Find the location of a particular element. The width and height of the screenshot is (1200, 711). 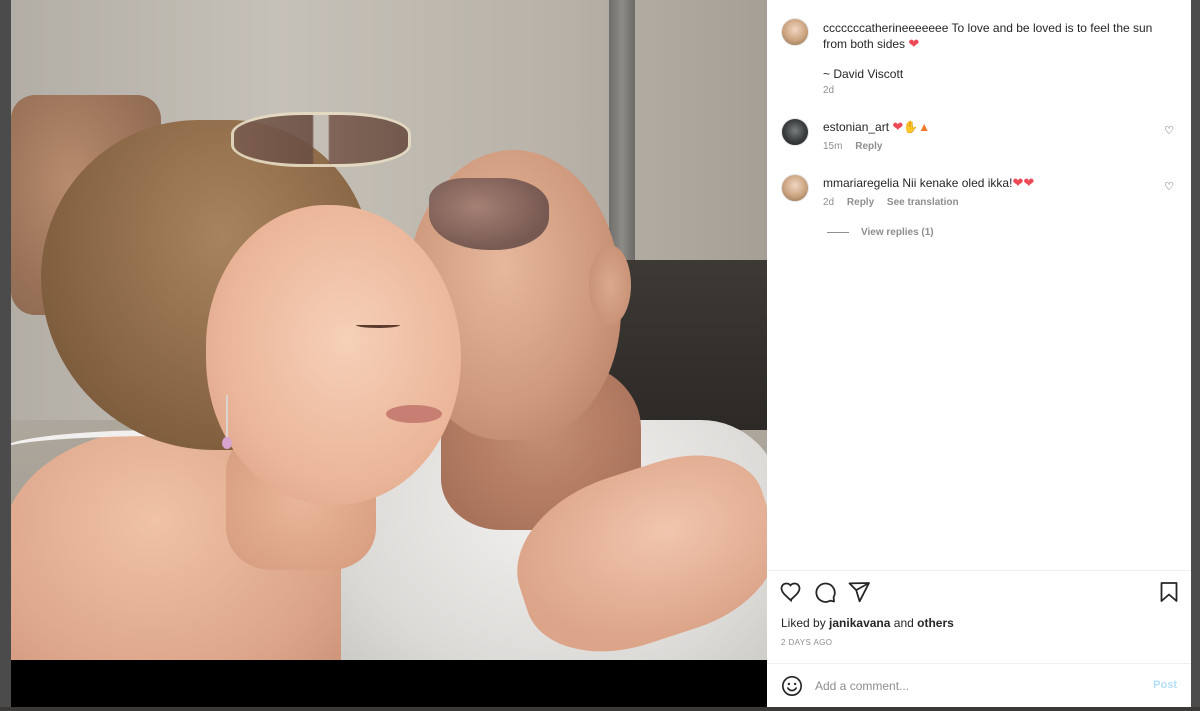

comment-body: mmariaregelia Nii kenake oled ikka!❤❤ is located at coordinates (993, 183).